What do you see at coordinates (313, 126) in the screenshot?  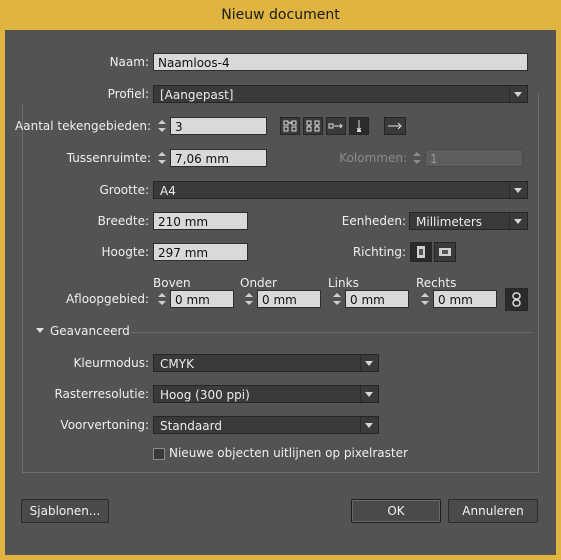 I see `grid-by-column-icon` at bounding box center [313, 126].